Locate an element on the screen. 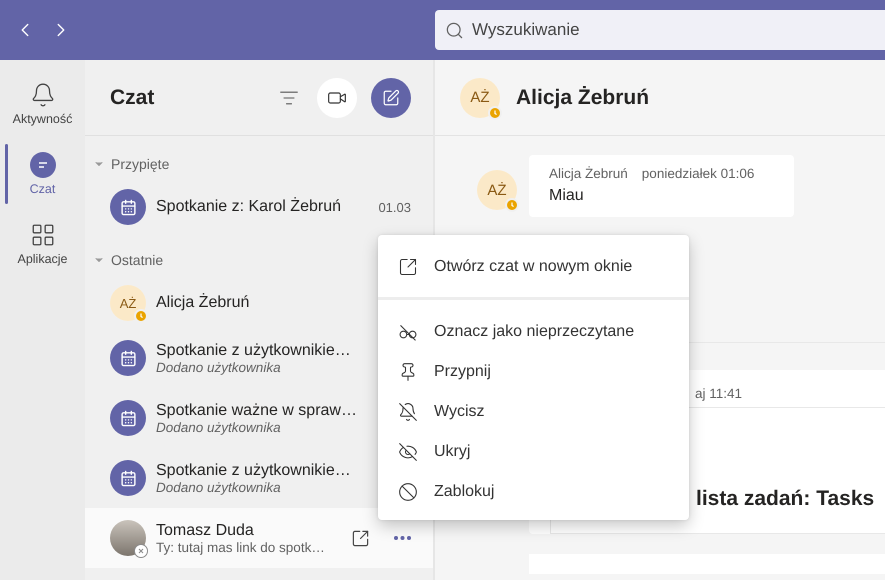  search-icon is located at coordinates (454, 30).